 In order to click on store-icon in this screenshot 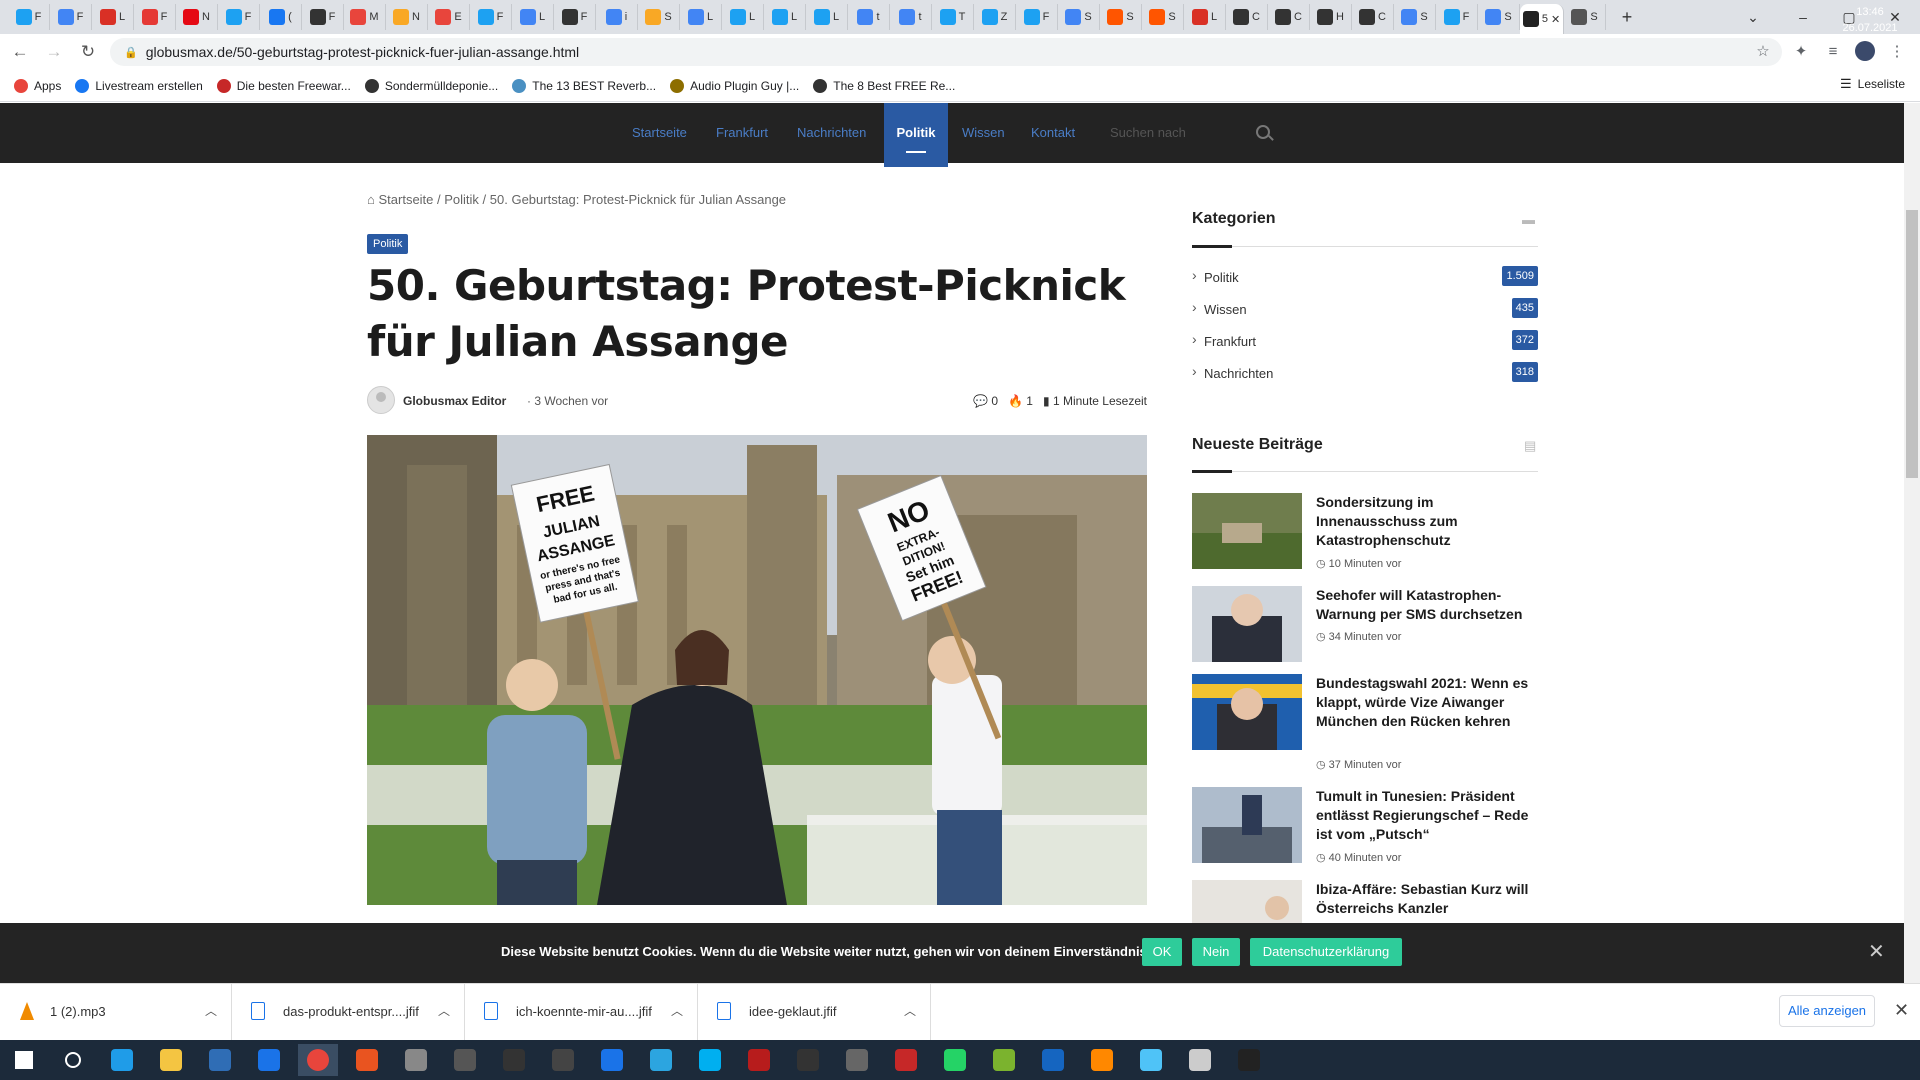, I will do `click(220, 1060)`.